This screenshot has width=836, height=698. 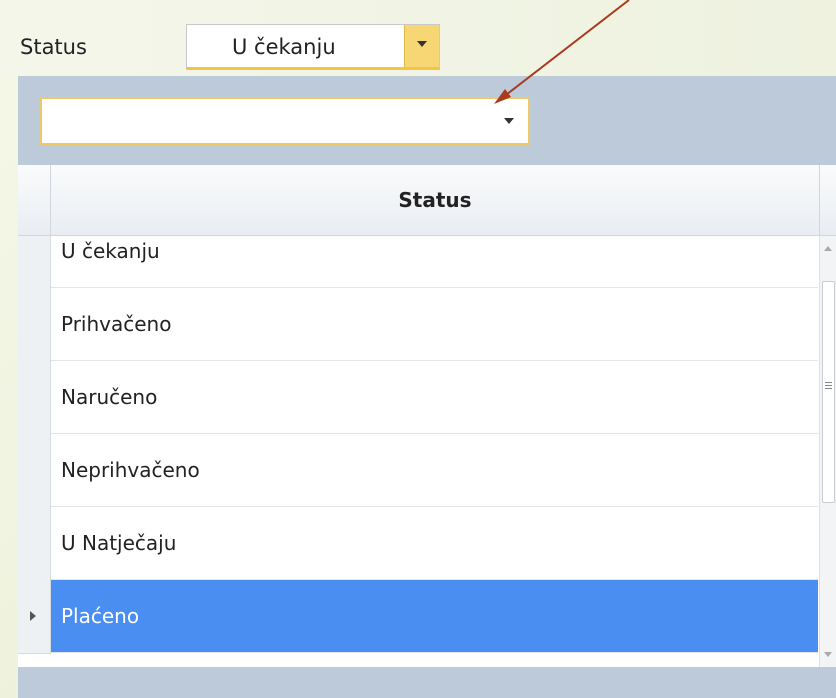 What do you see at coordinates (434, 616) in the screenshot?
I see `option-cell: Plaćeno` at bounding box center [434, 616].